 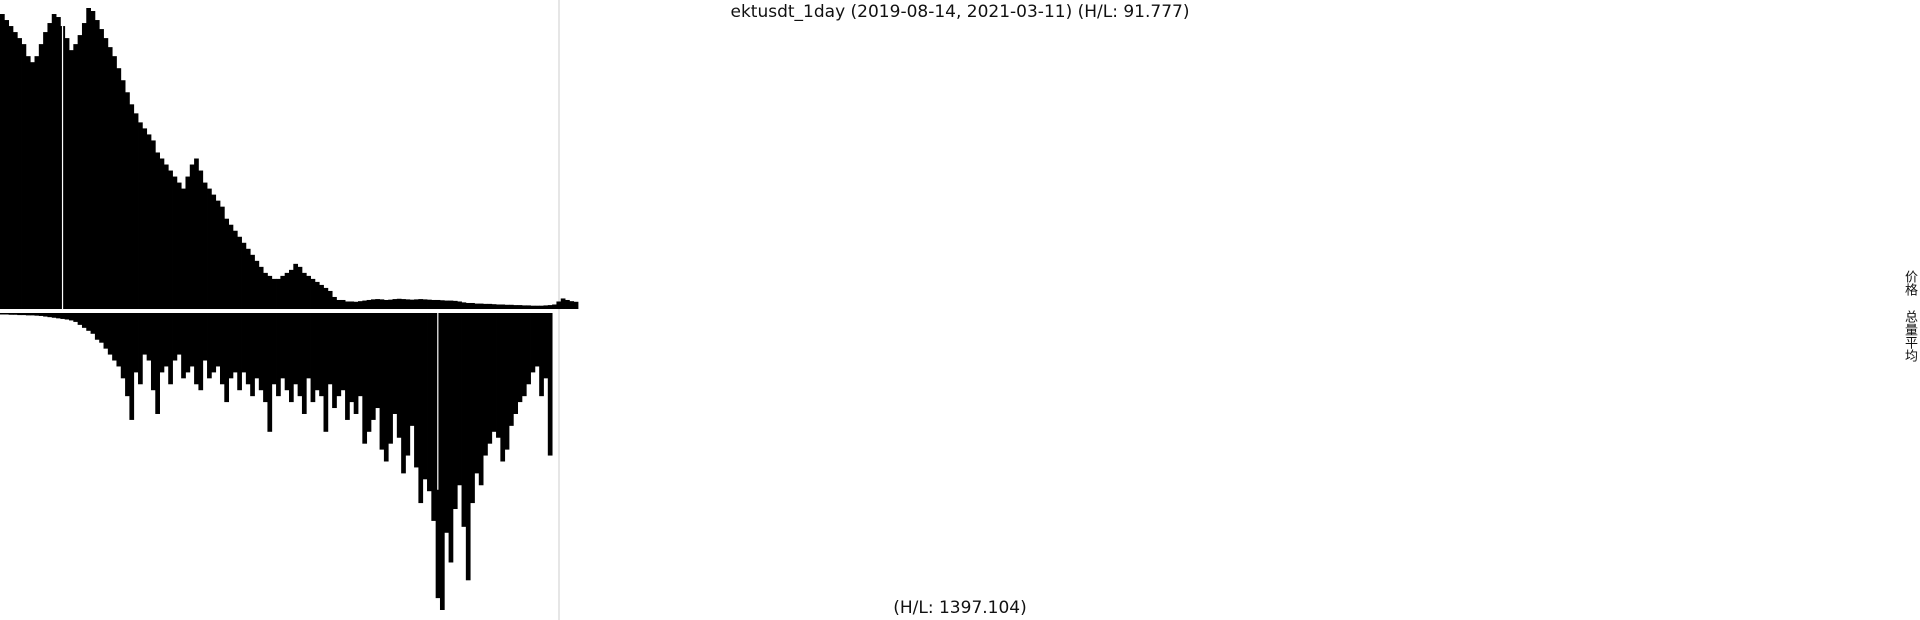 What do you see at coordinates (438, 401) in the screenshot?
I see `volume-highlight-line` at bounding box center [438, 401].